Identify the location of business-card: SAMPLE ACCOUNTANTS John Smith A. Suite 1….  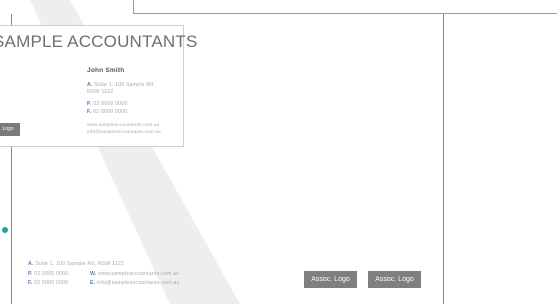
(98, 86).